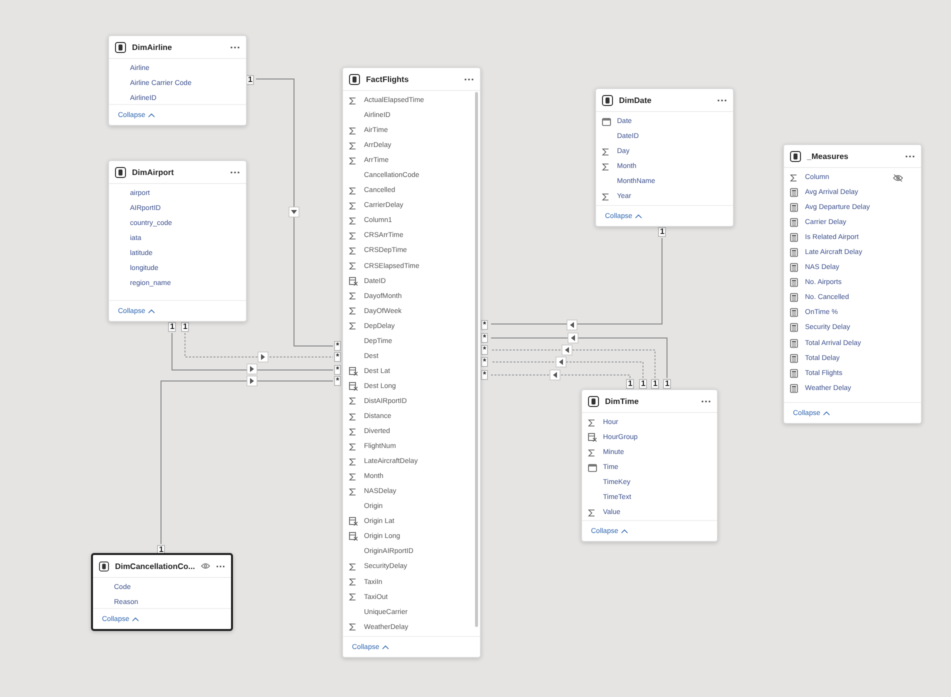  Describe the element at coordinates (635, 100) in the screenshot. I see `table-title: DimDate` at that location.